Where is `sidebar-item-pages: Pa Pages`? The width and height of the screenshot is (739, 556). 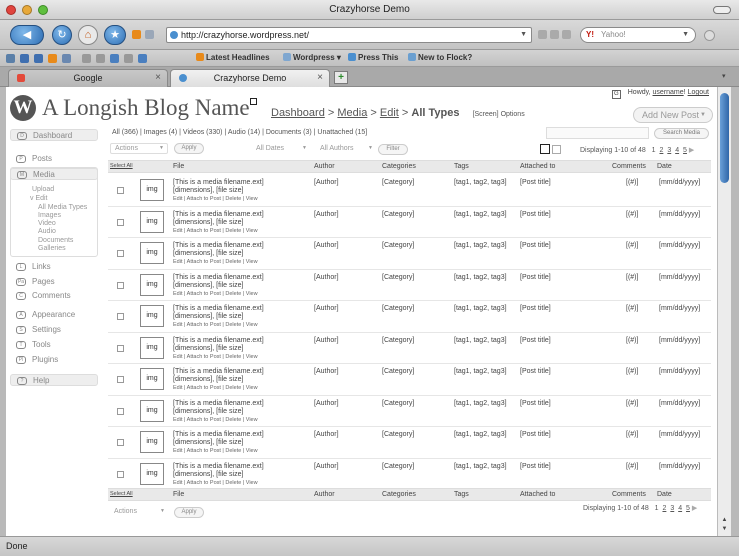
sidebar-item-pages: Pa Pages is located at coordinates (54, 282).